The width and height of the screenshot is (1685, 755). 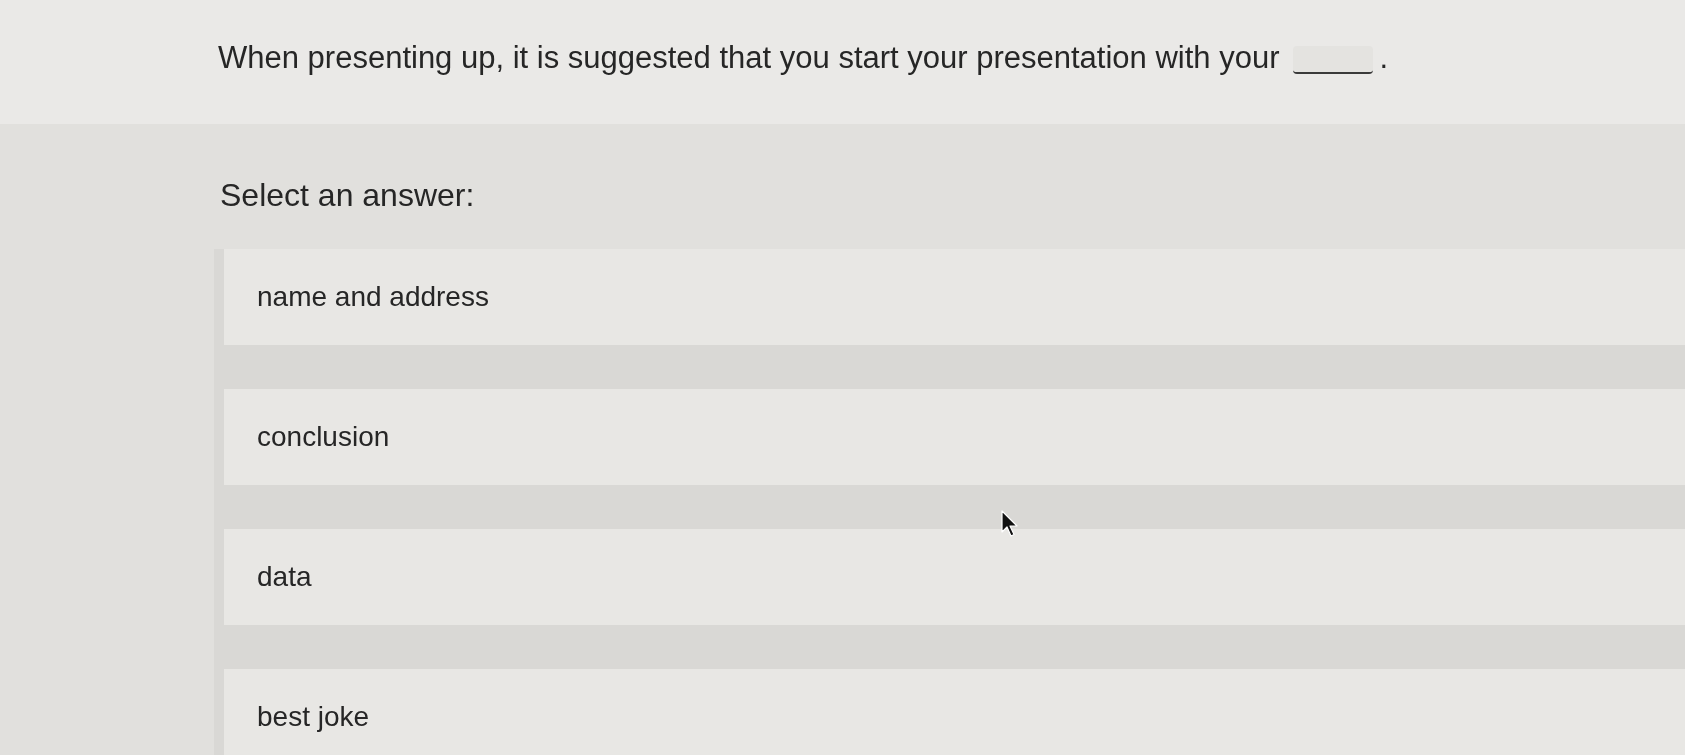 What do you see at coordinates (1384, 57) in the screenshot?
I see `question-punctuation: .` at bounding box center [1384, 57].